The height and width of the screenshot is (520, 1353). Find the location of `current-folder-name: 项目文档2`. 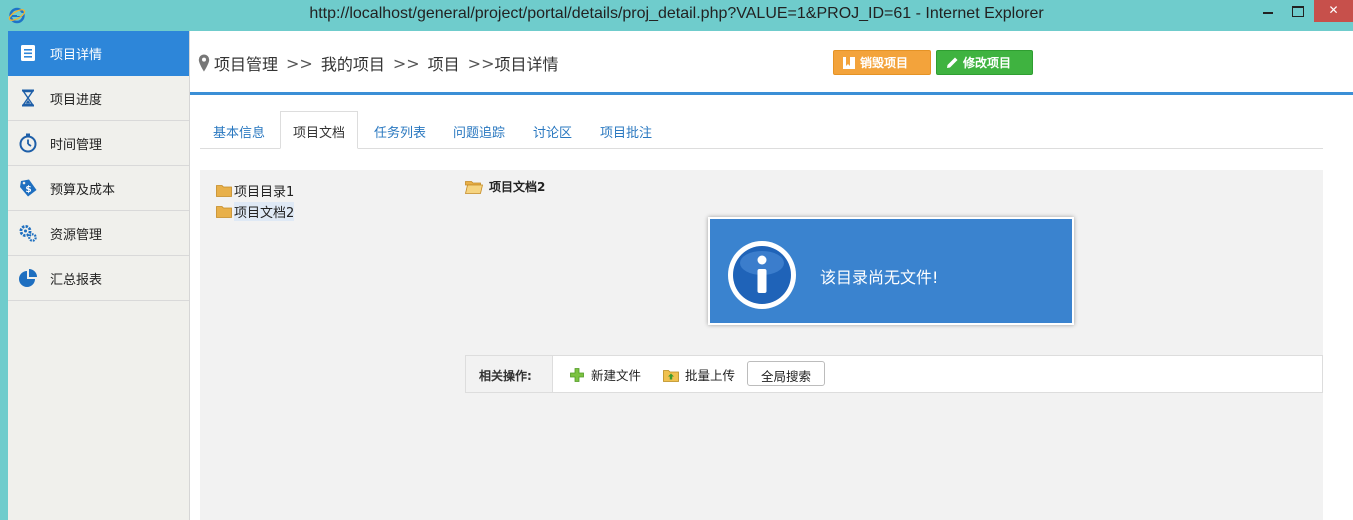

current-folder-name: 项目文档2 is located at coordinates (517, 187).